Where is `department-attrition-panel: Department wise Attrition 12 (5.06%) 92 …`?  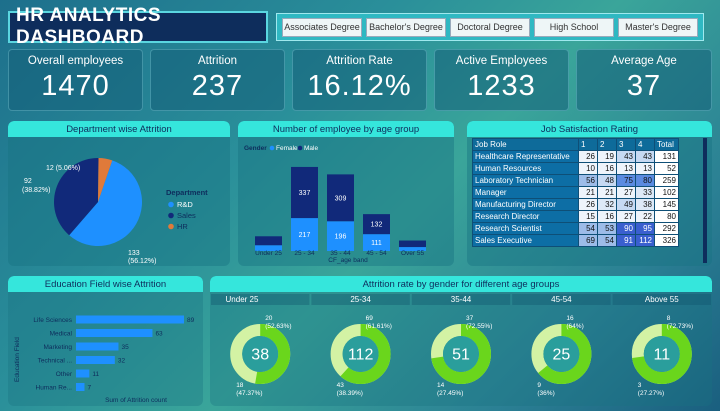
department-attrition-panel: Department wise Attrition 12 (5.06%) 92 … is located at coordinates (119, 193).